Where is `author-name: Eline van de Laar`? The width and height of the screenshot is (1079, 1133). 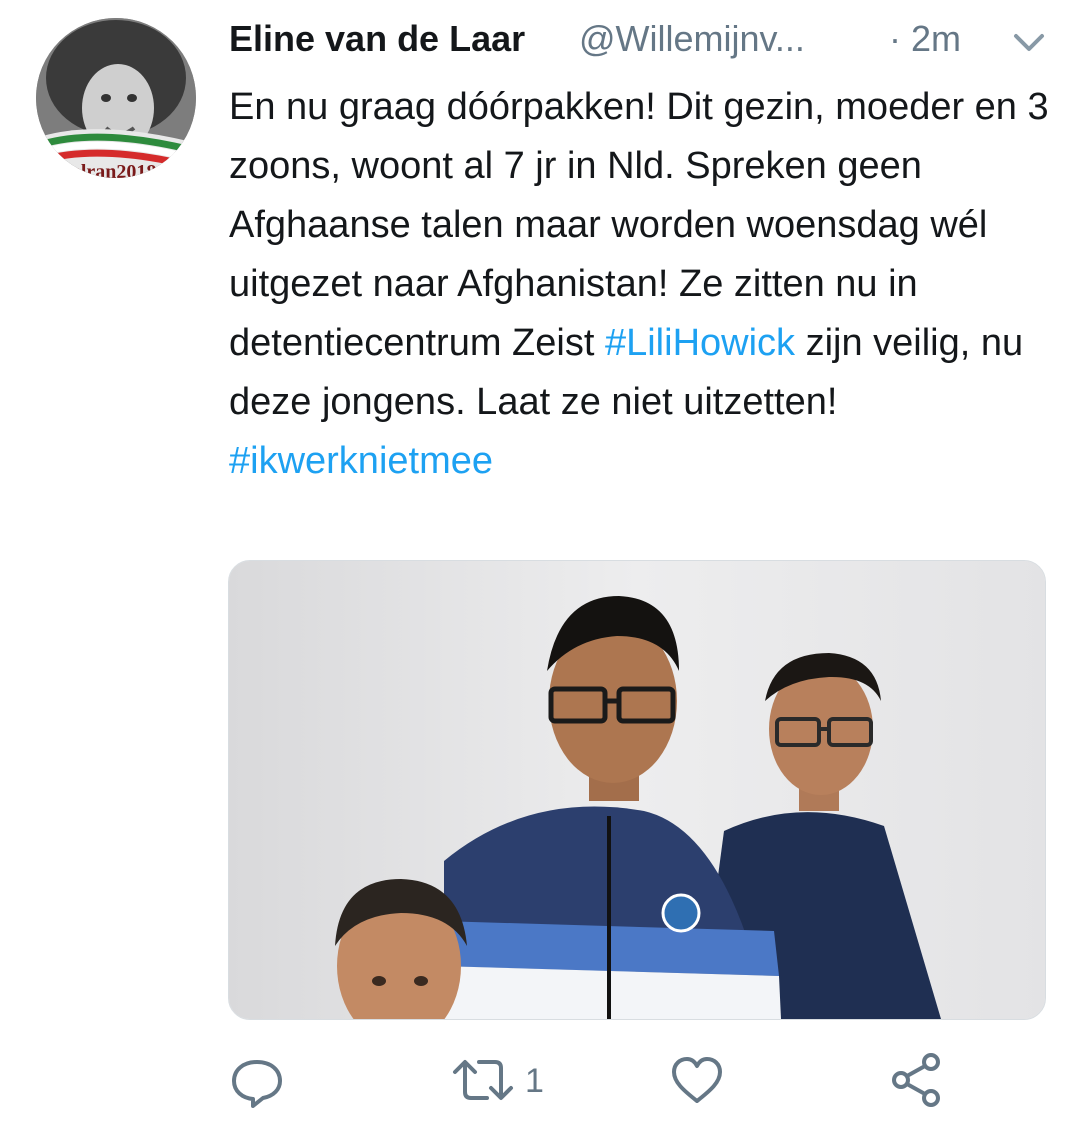
author-name: Eline van de Laar is located at coordinates (377, 39).